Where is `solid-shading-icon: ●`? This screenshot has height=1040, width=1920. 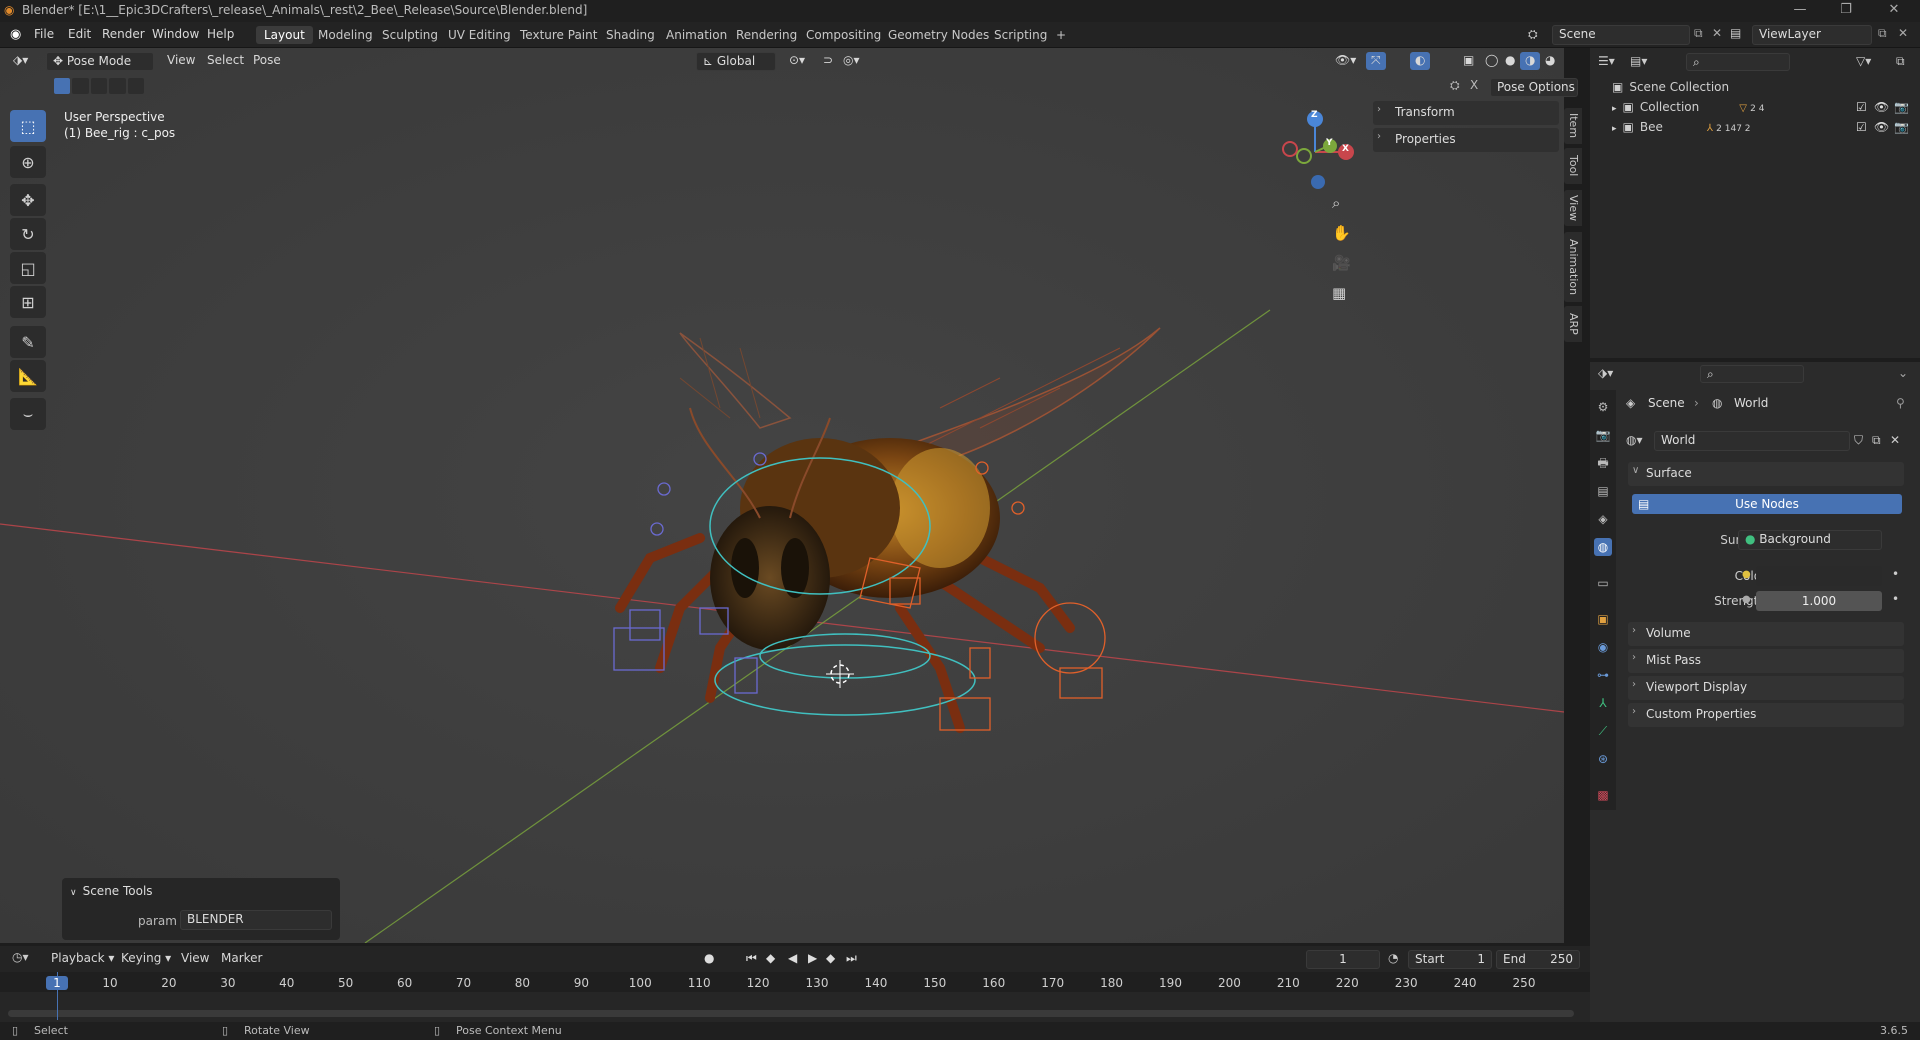 solid-shading-icon: ● is located at coordinates (1510, 61).